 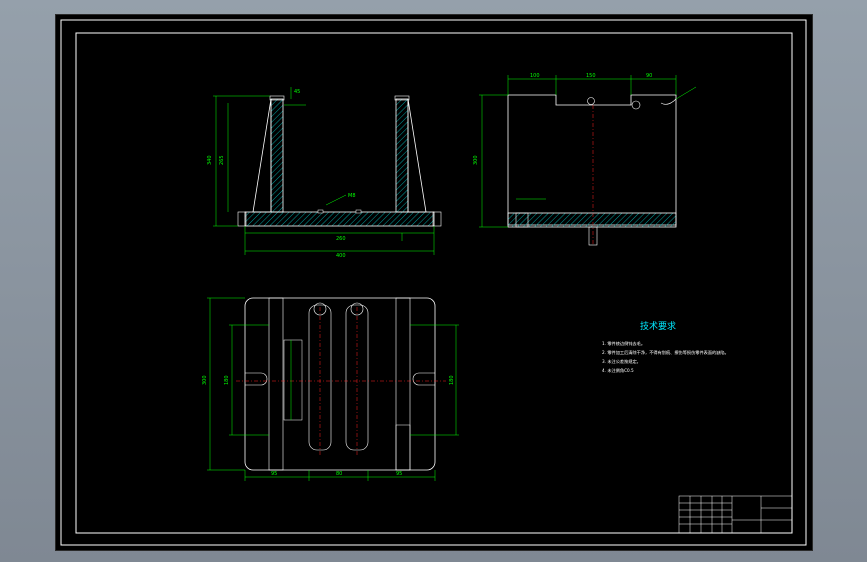 I want to click on svg-text: 150, so click(x=591, y=76).